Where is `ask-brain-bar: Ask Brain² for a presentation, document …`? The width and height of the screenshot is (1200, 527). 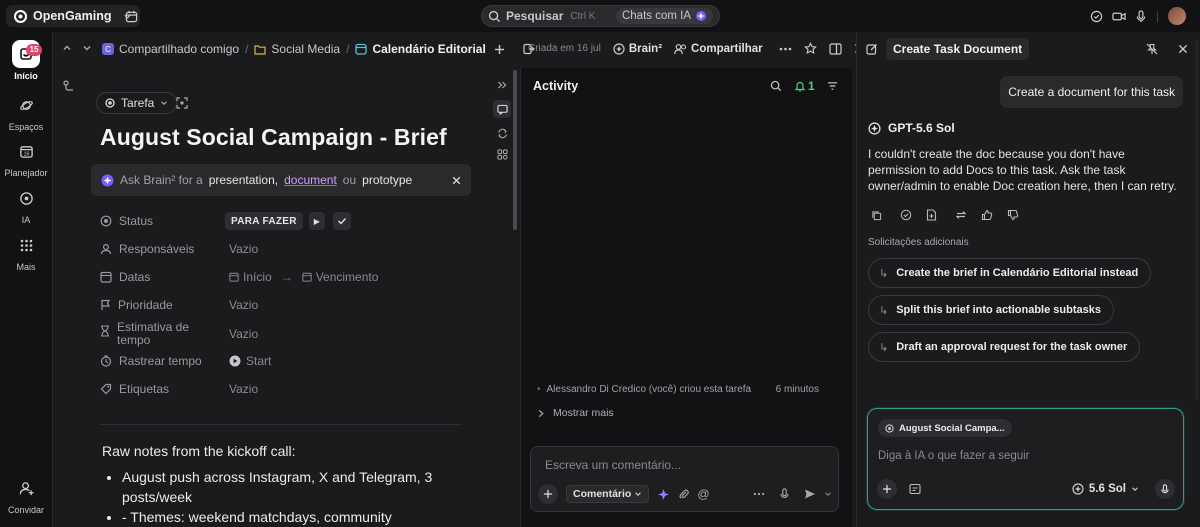 ask-brain-bar: Ask Brain² for a presentation, document … is located at coordinates (281, 180).